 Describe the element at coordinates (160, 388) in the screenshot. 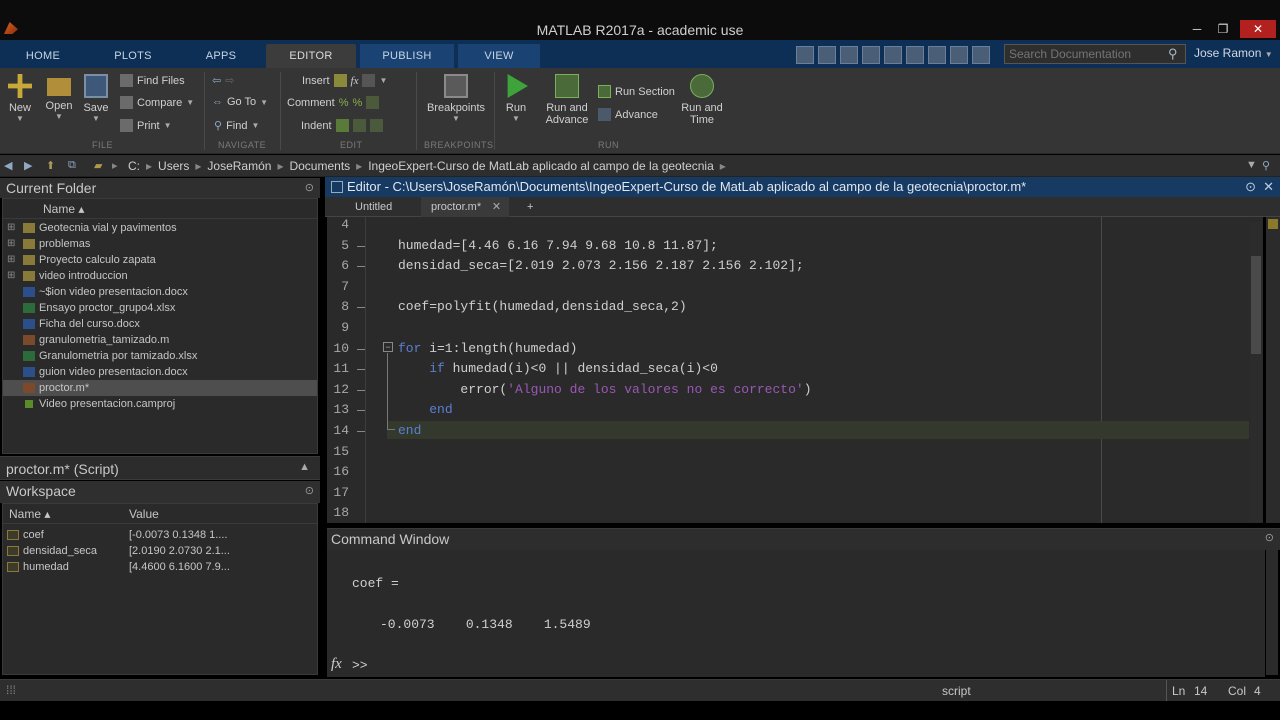

I see `list-item: proctor.m*` at that location.